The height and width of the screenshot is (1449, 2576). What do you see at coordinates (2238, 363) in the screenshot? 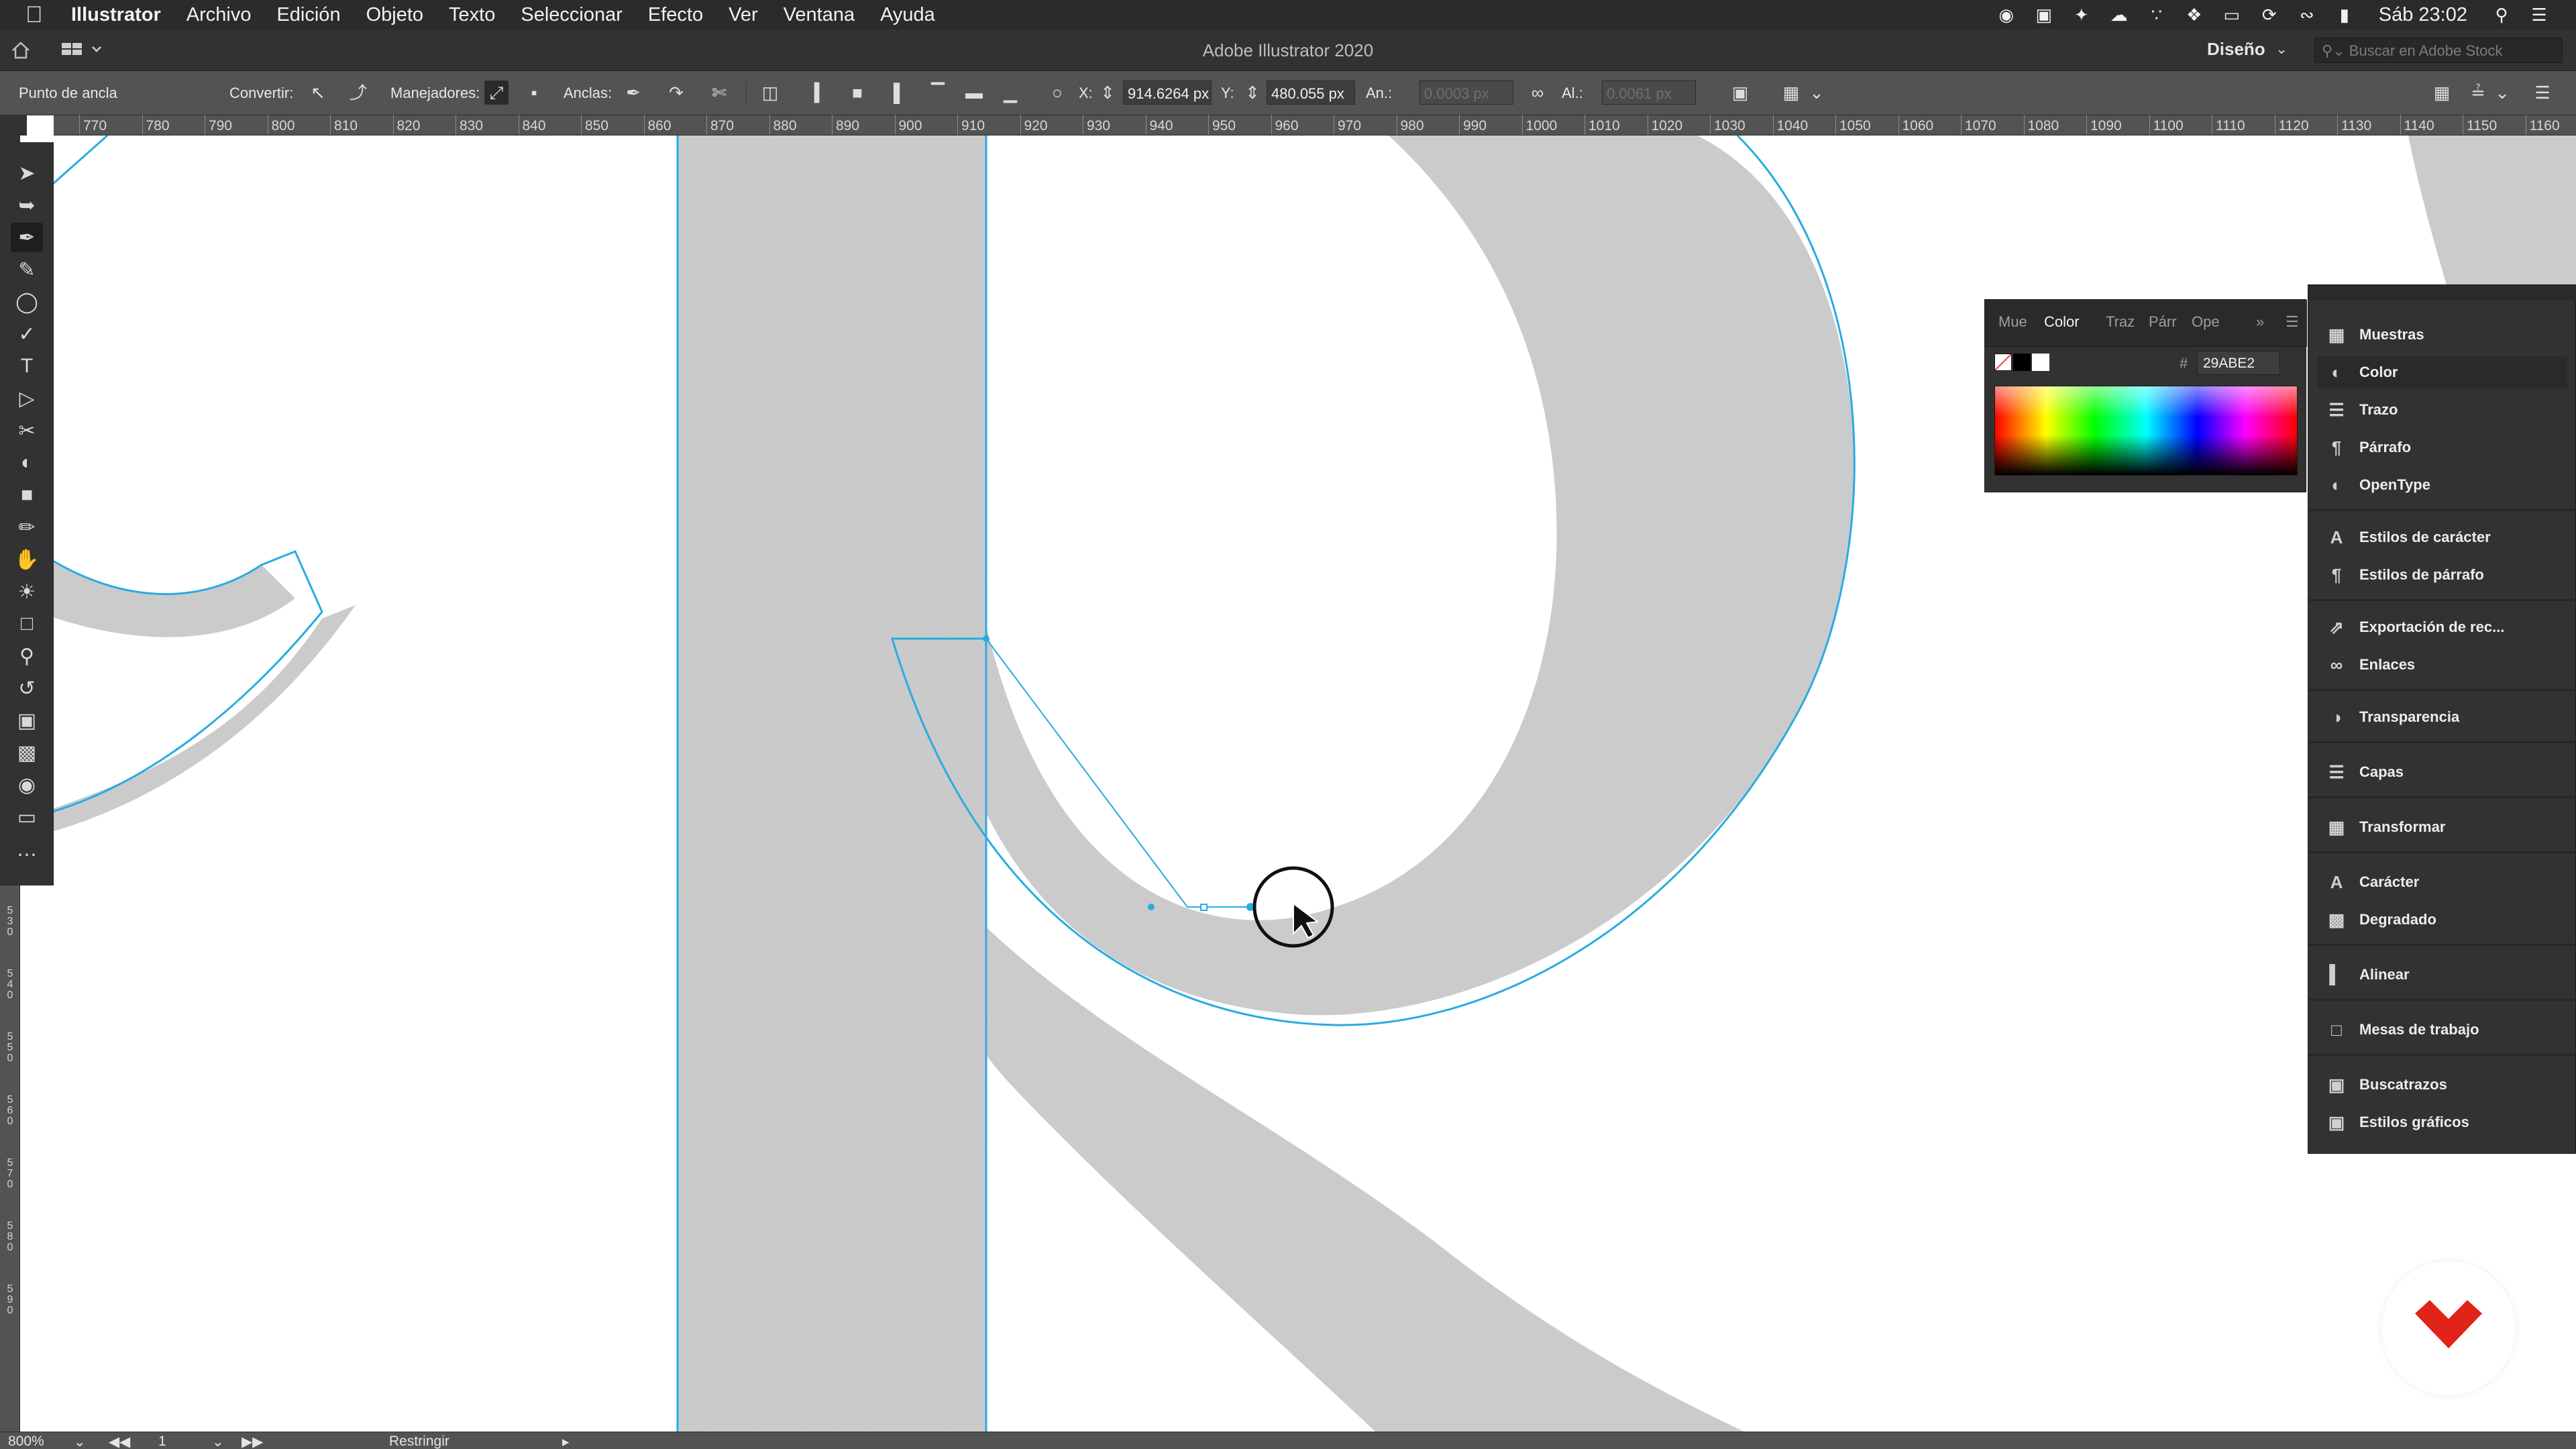
I see `hex-field: 29ABE2` at bounding box center [2238, 363].